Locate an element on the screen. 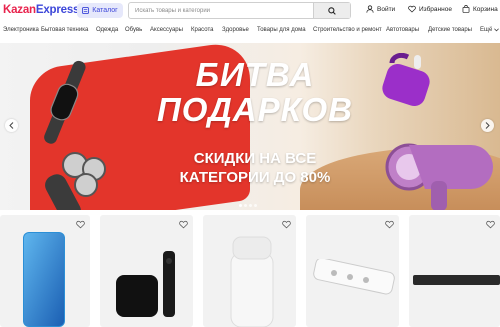  cart-button: Корзина is located at coordinates (480, 9).